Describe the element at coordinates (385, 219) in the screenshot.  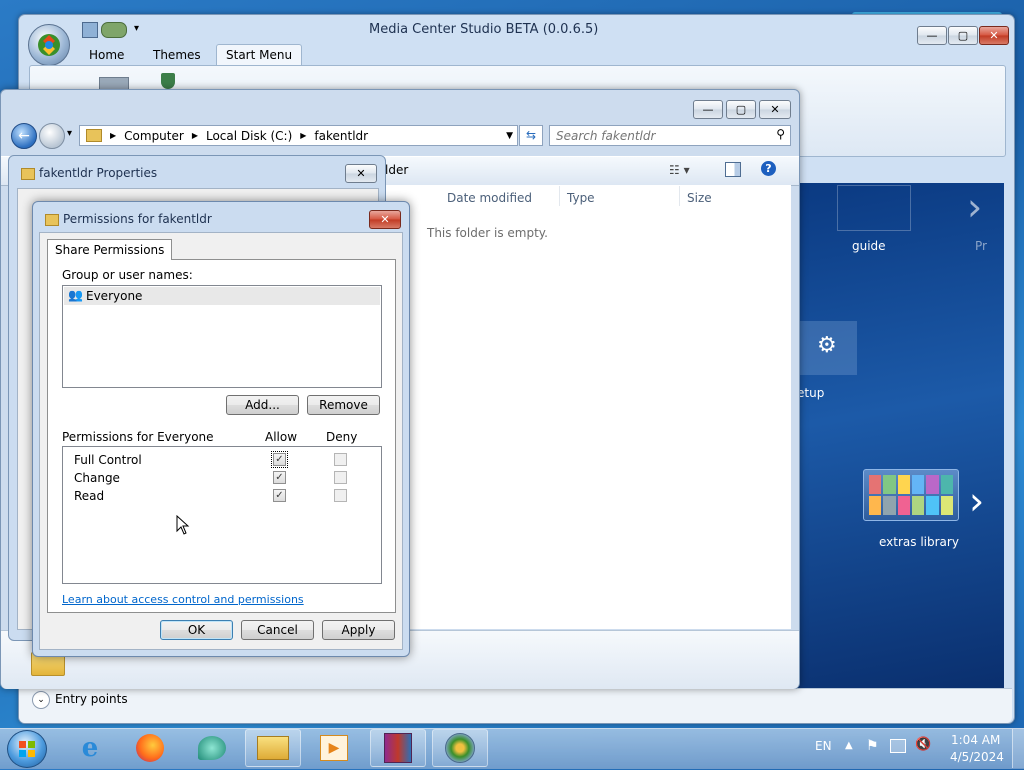
I see `permissions-close-button: ✕` at that location.